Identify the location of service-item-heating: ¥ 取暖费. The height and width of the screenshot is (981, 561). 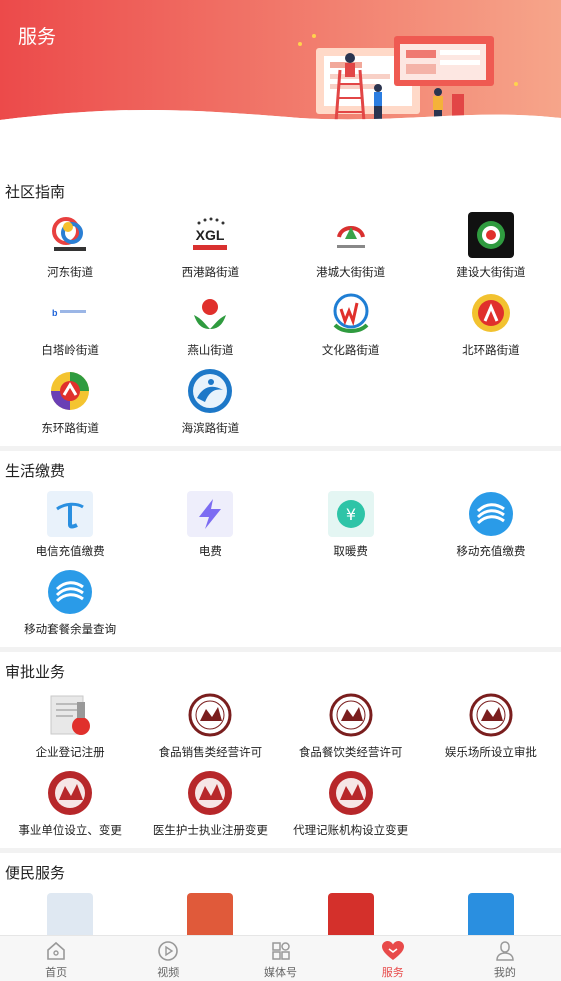
(351, 530).